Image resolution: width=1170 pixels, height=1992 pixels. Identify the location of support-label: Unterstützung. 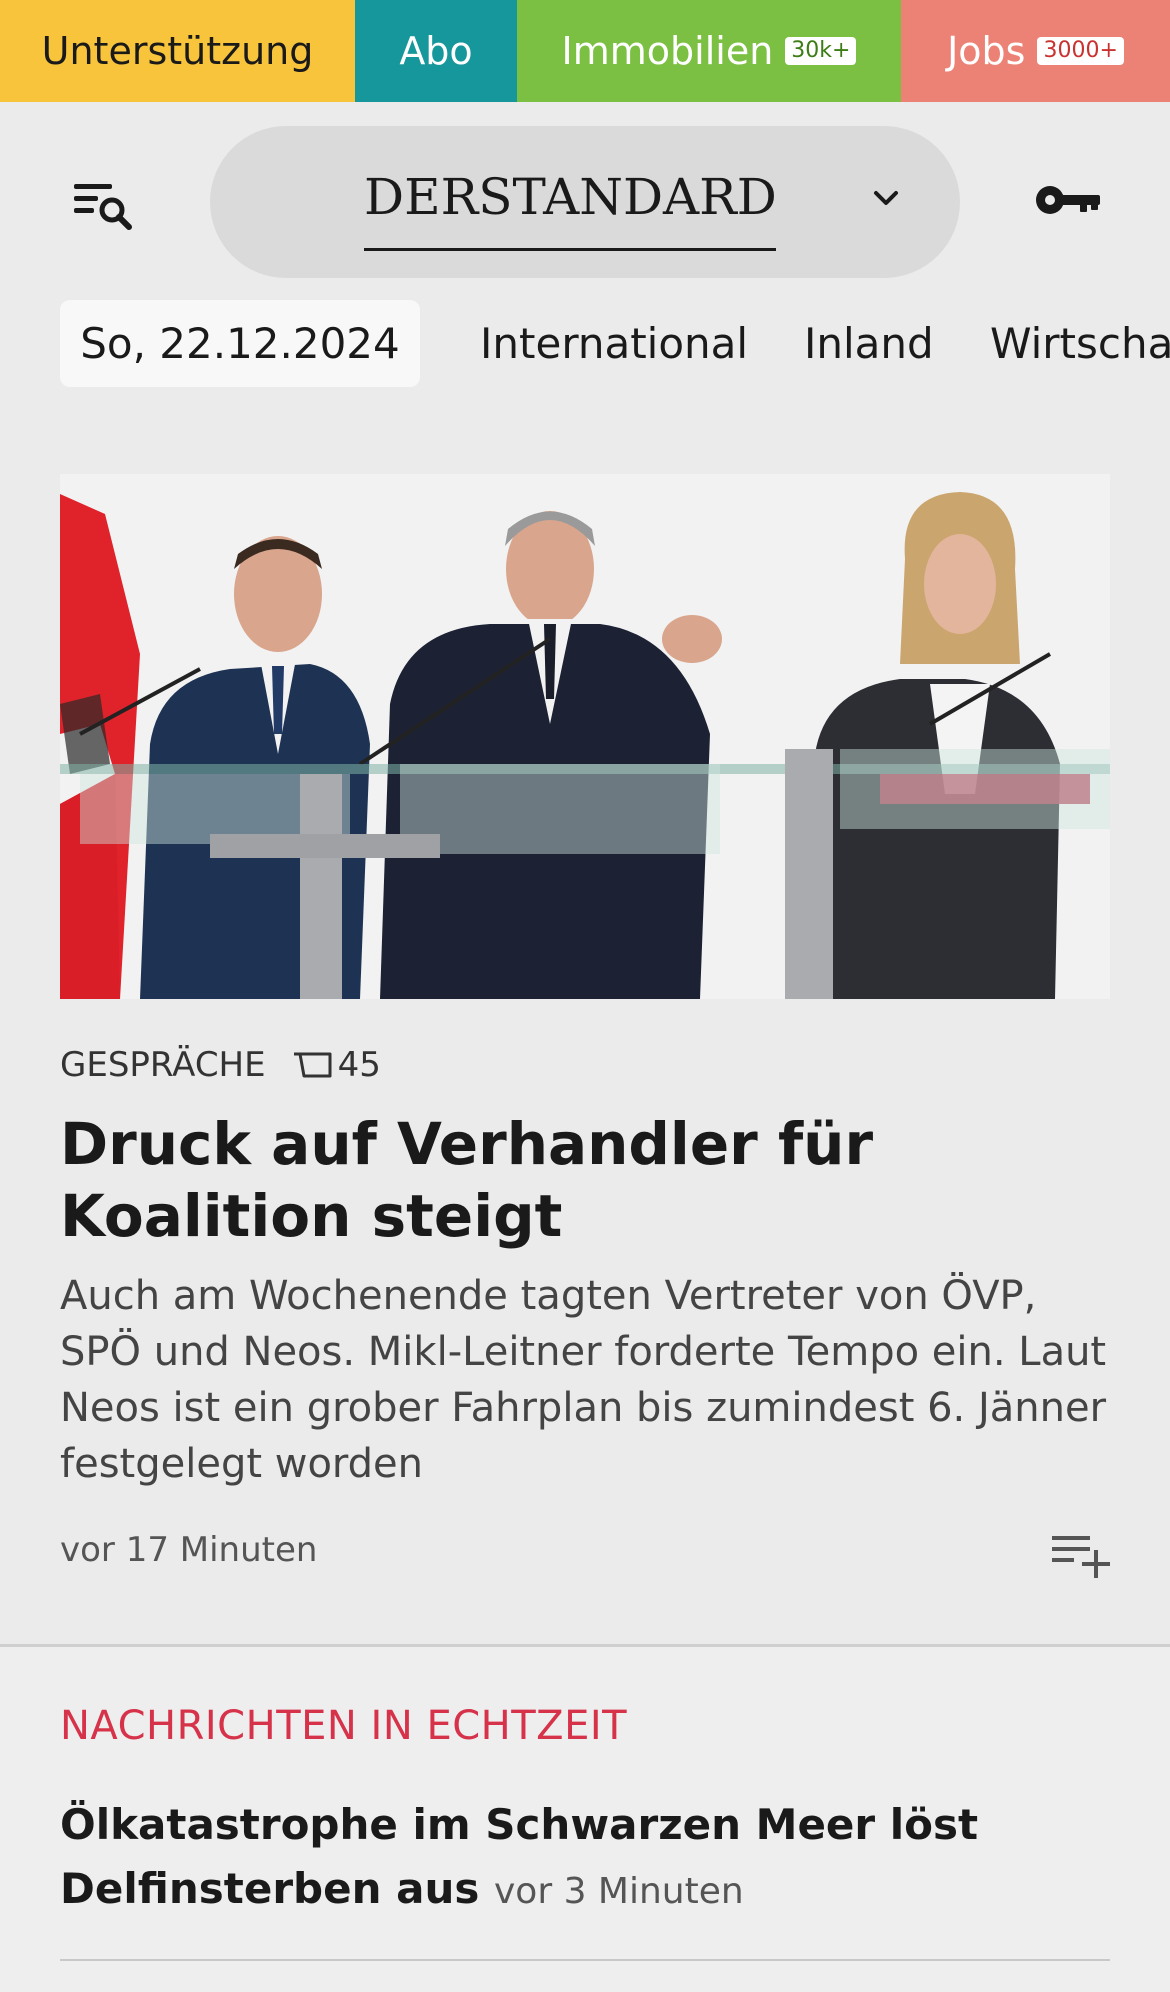
(177, 51).